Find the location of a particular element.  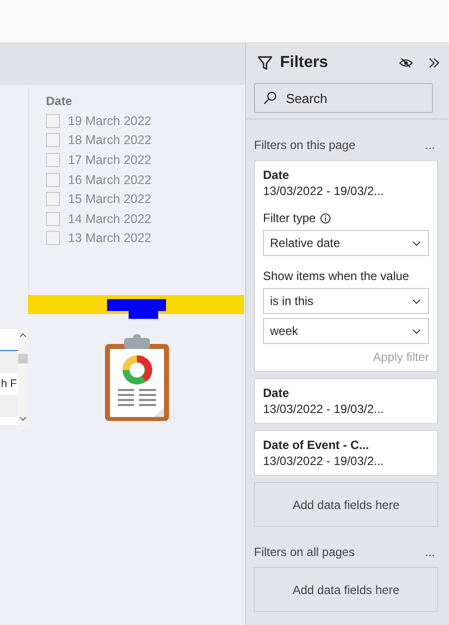

section-title: Filters on this page is located at coordinates (305, 145).